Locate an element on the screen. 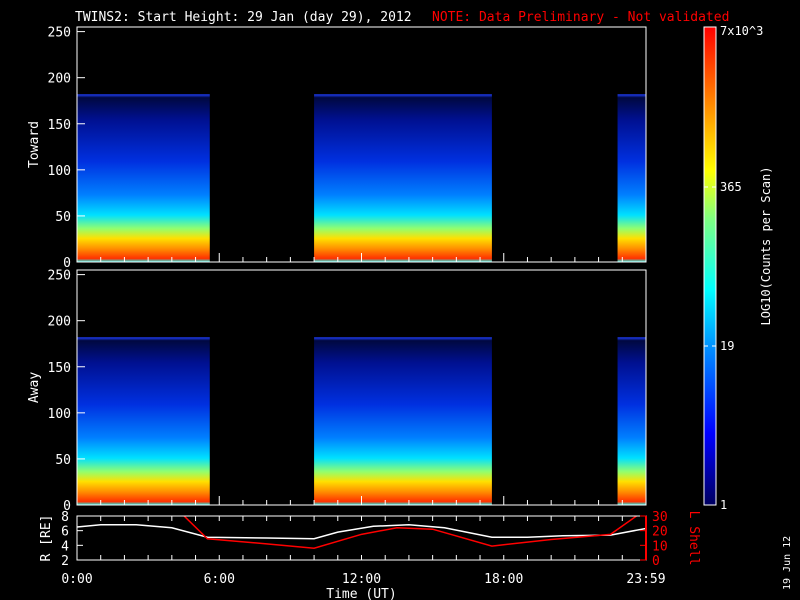 The width and height of the screenshot is (800, 600). y-axis-label: R [RE] is located at coordinates (46, 538).